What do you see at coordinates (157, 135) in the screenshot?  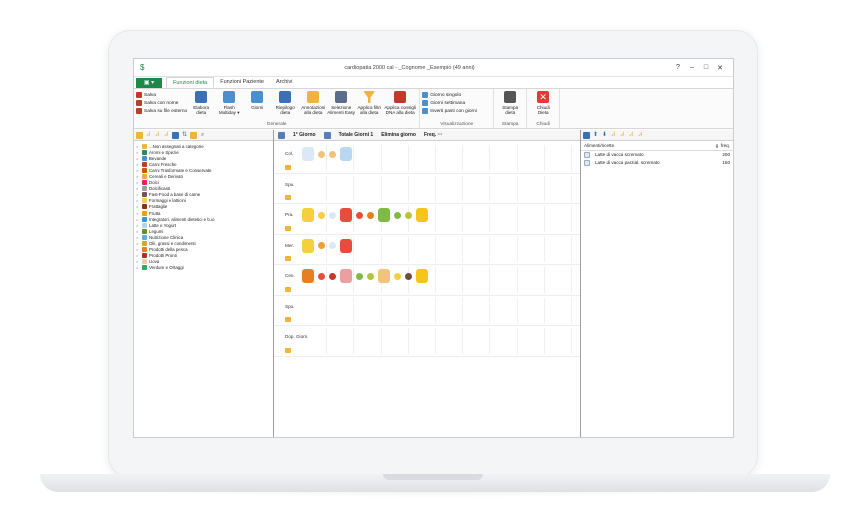 I see `filter-yellow-2-icon: Ꮧ` at bounding box center [157, 135].